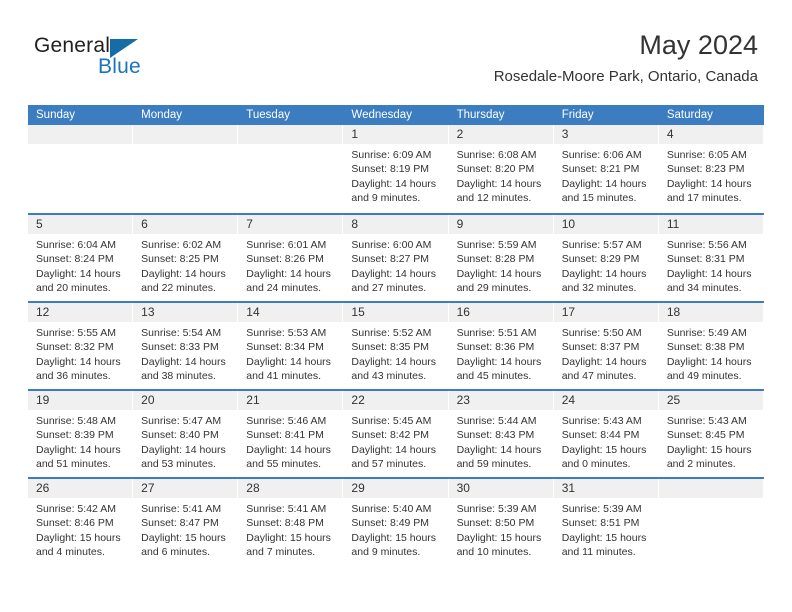  What do you see at coordinates (495, 523) in the screenshot?
I see `sunset-time: Sunset: 8:50 PM` at bounding box center [495, 523].